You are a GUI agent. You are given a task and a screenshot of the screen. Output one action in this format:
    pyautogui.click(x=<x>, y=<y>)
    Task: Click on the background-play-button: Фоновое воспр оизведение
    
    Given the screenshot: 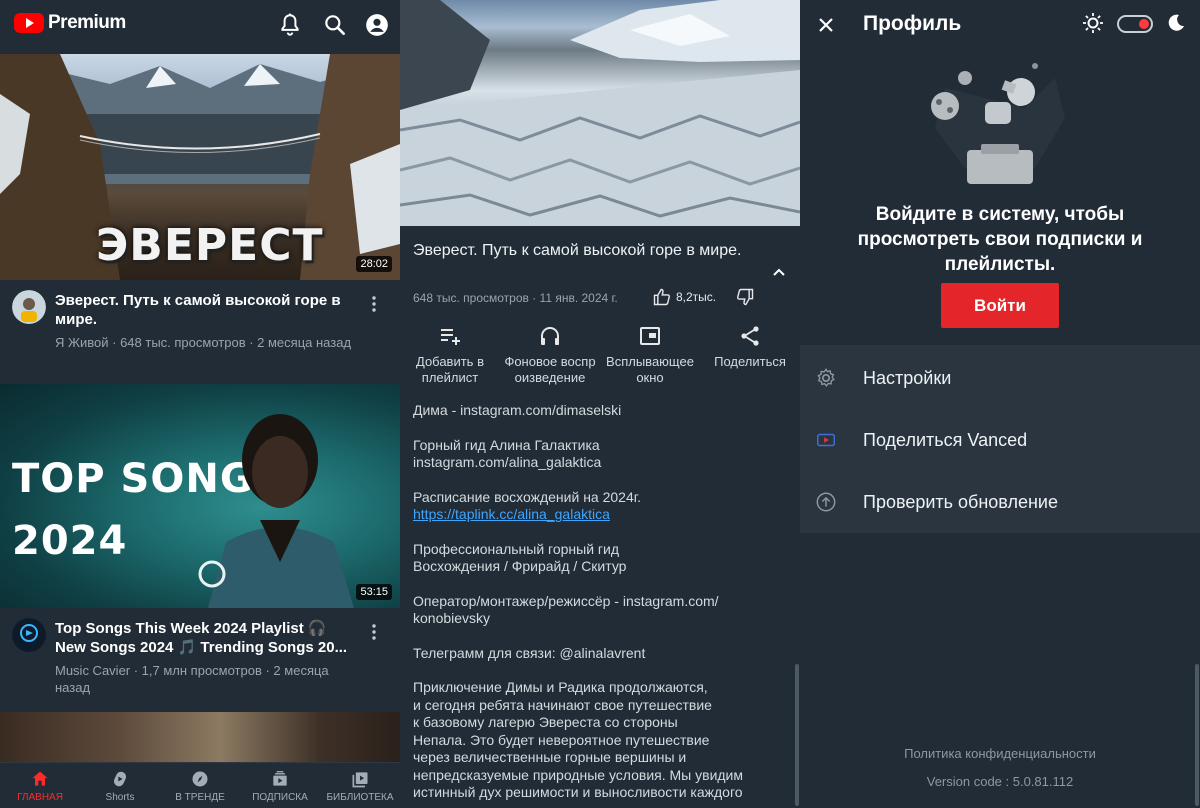 What is the action you would take?
    pyautogui.click(x=550, y=354)
    